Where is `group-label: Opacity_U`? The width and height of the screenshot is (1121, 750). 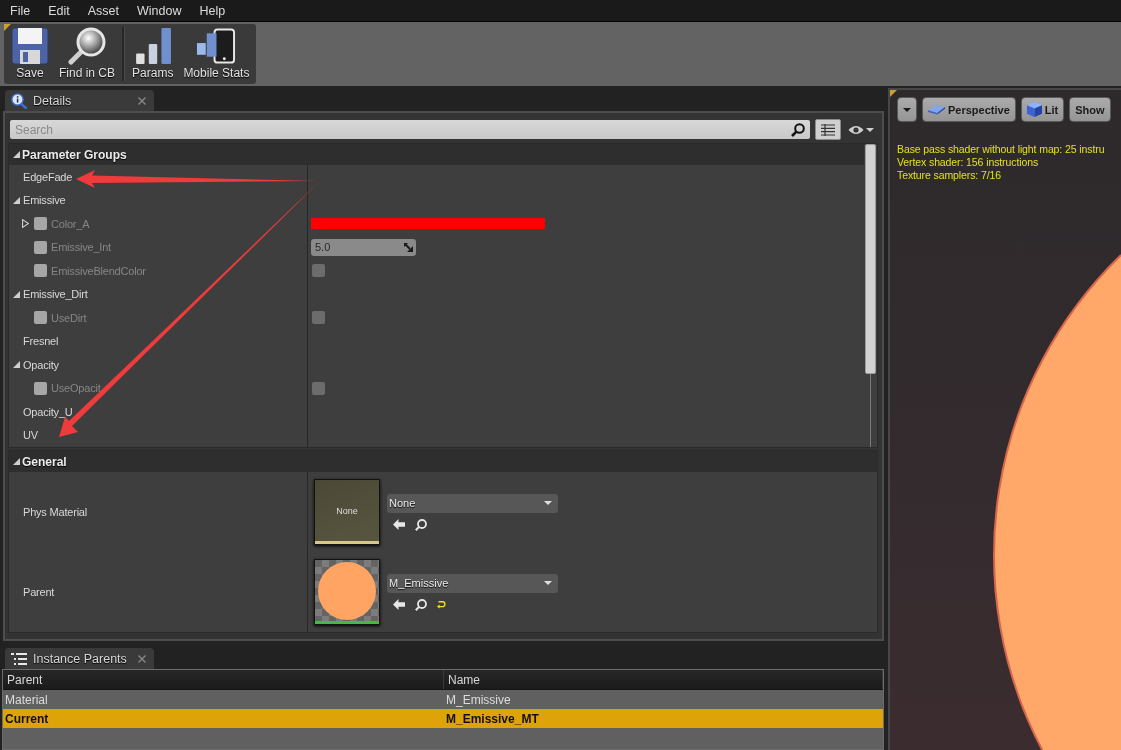
group-label: Opacity_U is located at coordinates (48, 411).